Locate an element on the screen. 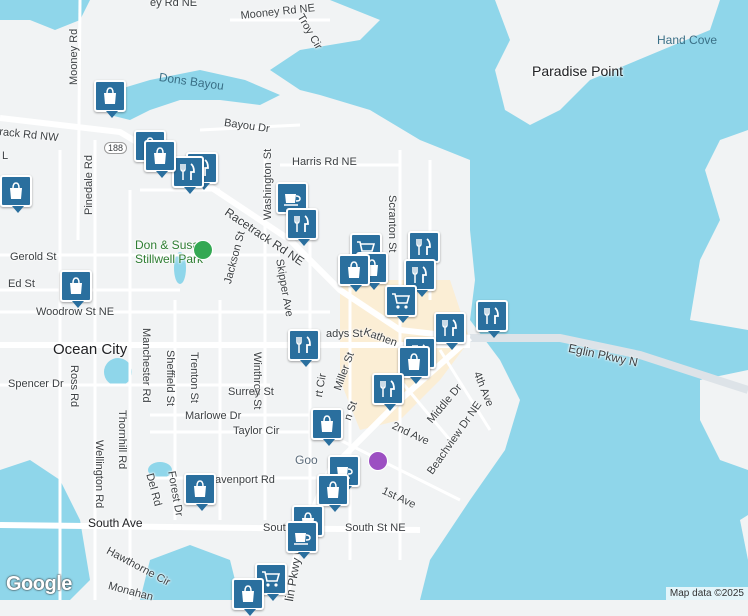  street-label: Spencer Dr is located at coordinates (36, 384).